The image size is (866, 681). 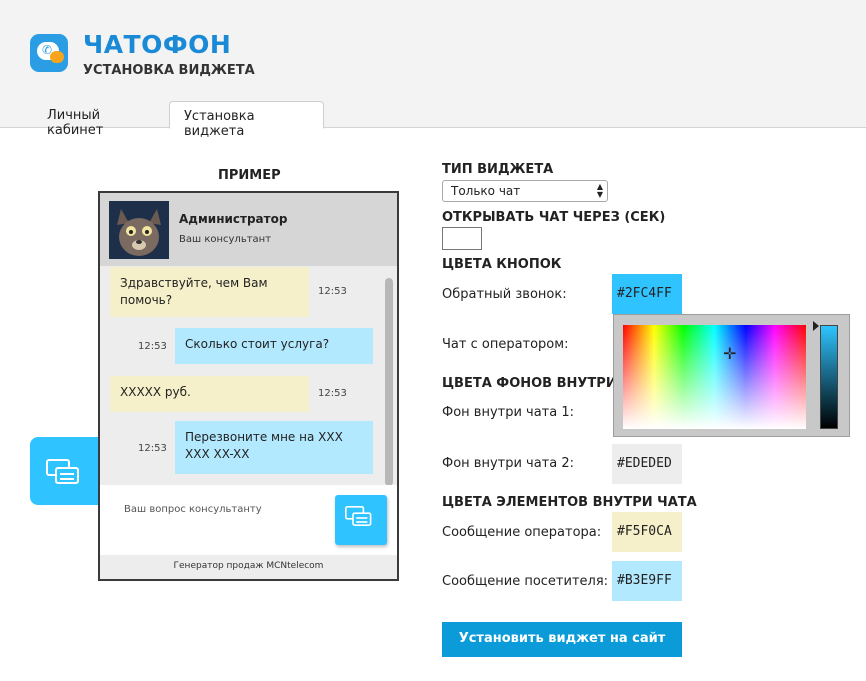 What do you see at coordinates (139, 230) in the screenshot?
I see `avatar` at bounding box center [139, 230].